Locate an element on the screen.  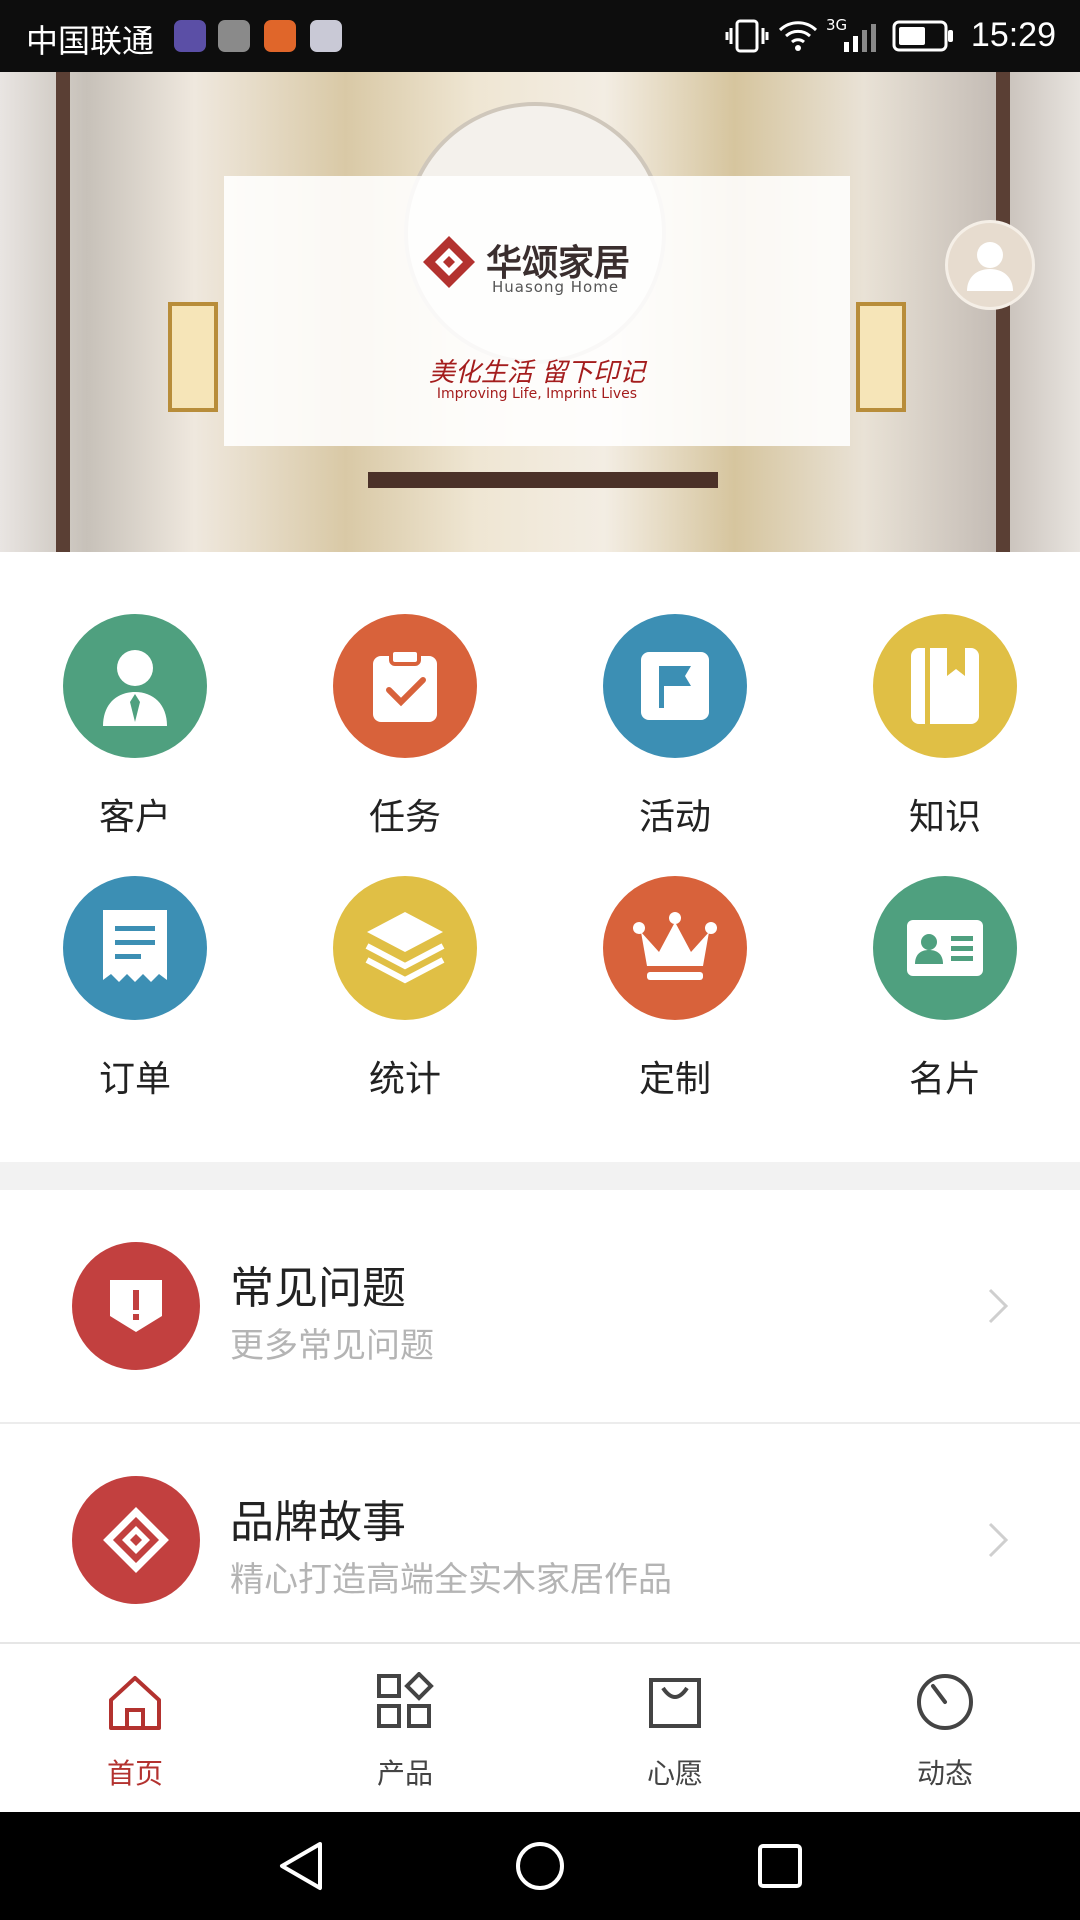
task-icon is located at coordinates (405, 685).